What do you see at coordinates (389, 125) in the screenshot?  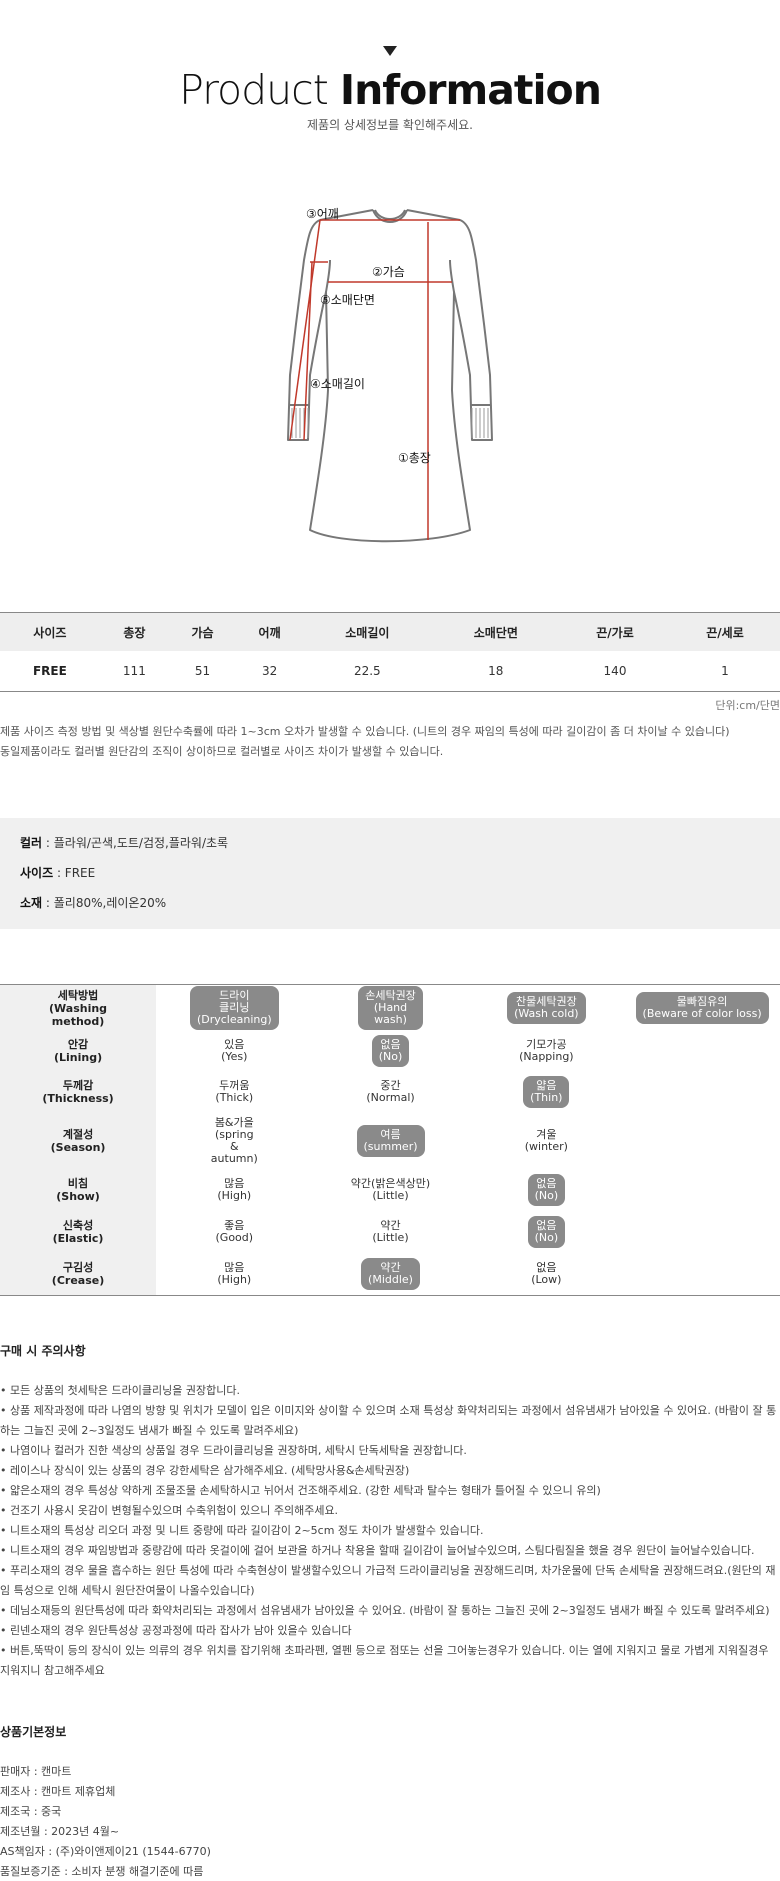 I see `page-subtitle: 제품의 상세정보를 확인해주세요.` at bounding box center [389, 125].